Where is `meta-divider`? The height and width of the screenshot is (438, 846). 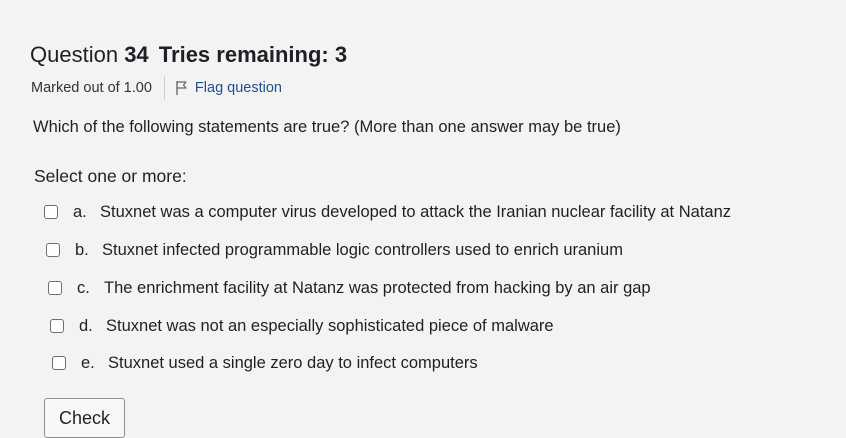
meta-divider is located at coordinates (164, 88).